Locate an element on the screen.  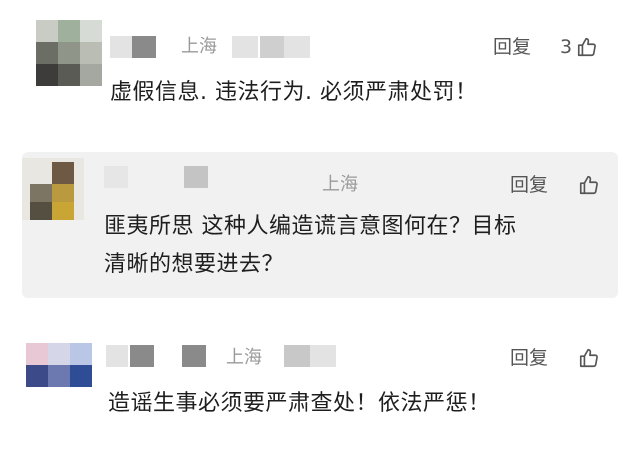
comment-text: 造谣生事必须要严肃查处！依法严惩！ is located at coordinates (299, 403).